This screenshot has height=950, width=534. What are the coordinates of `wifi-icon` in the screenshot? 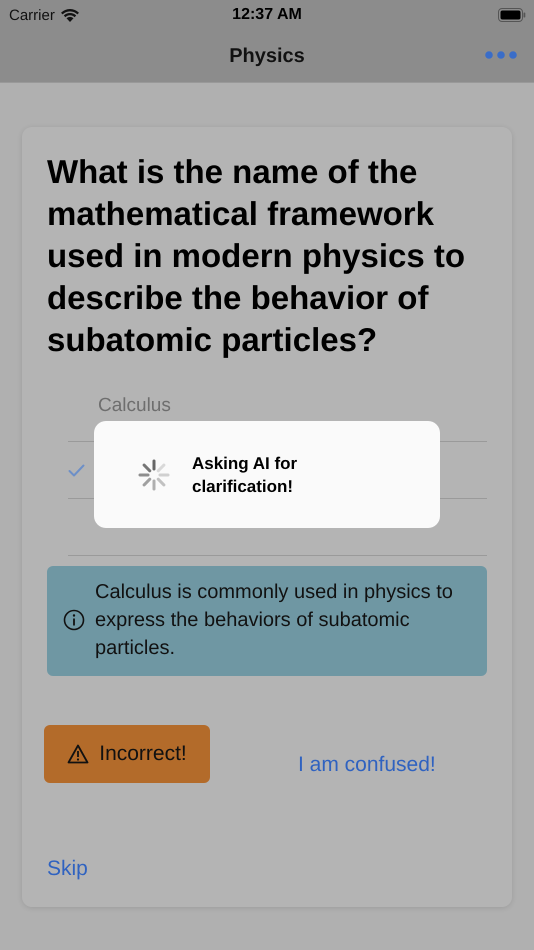 It's located at (70, 15).